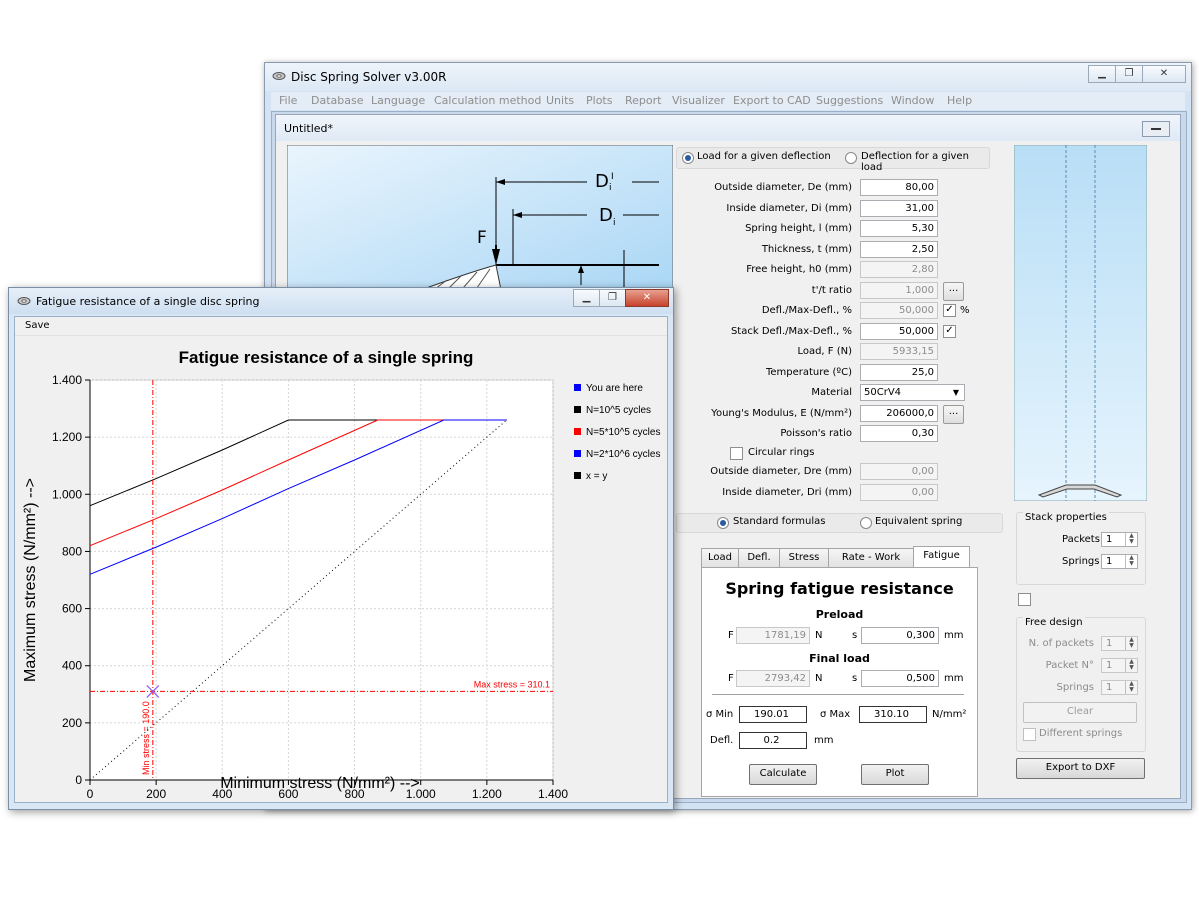 Image resolution: width=1199 pixels, height=900 pixels. What do you see at coordinates (912, 100) in the screenshot?
I see `menu-window: Window` at bounding box center [912, 100].